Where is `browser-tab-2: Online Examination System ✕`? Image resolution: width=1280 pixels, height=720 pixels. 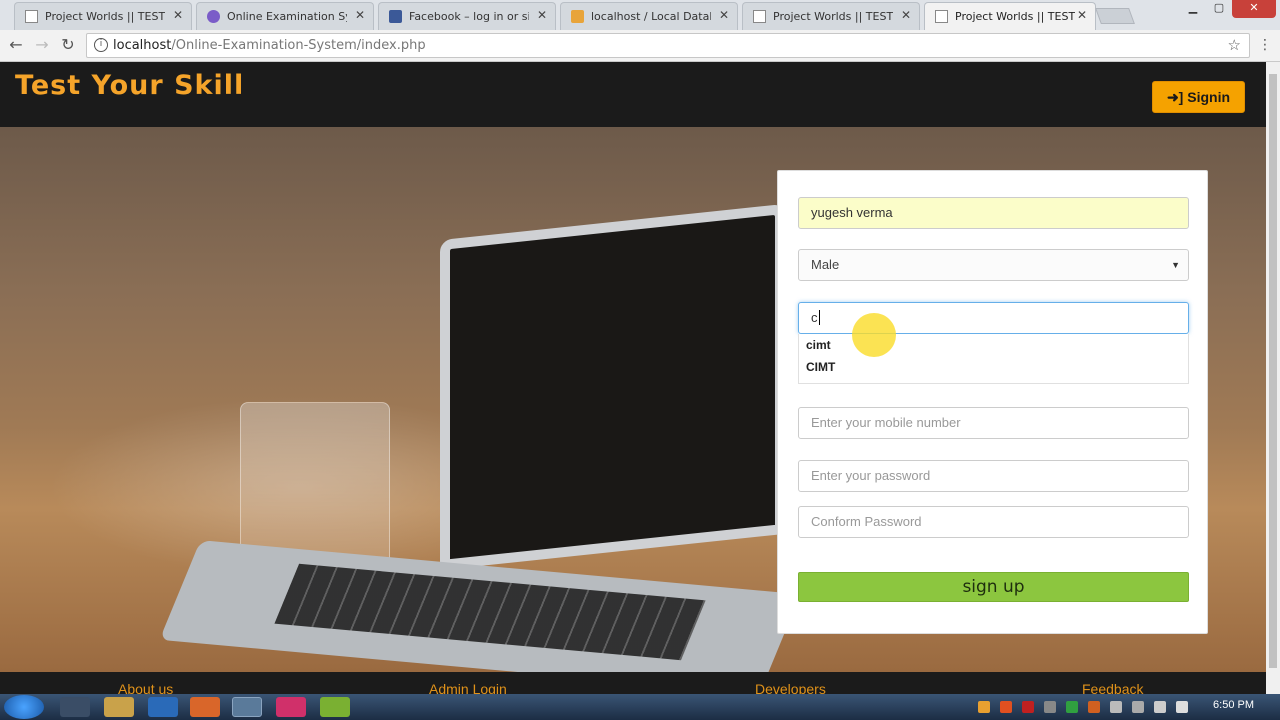
browser-tab-2: Online Examination System ✕ is located at coordinates (285, 16).